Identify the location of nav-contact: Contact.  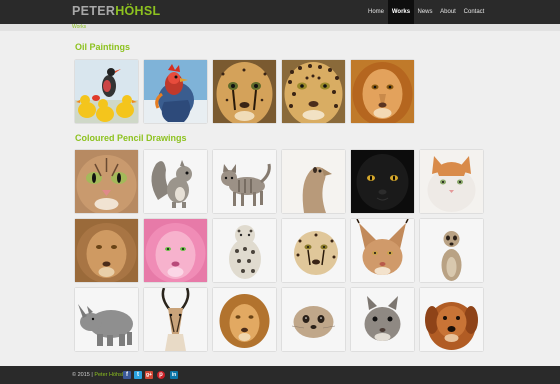
(474, 12).